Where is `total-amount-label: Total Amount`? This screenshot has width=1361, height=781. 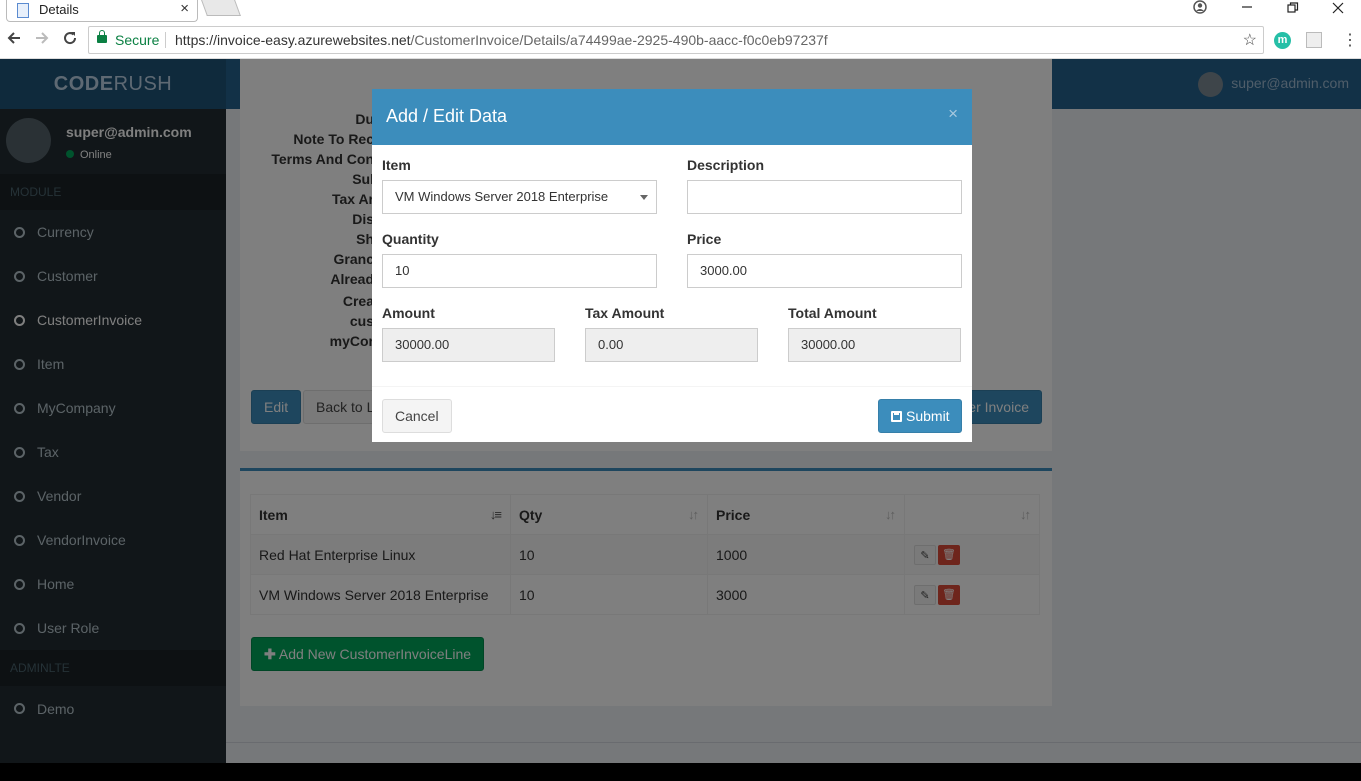
total-amount-label: Total Amount is located at coordinates (832, 313).